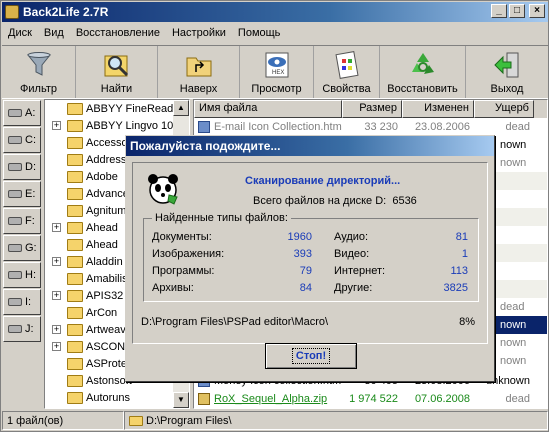 This screenshot has height=432, width=549. I want to click on stop-button: Стоп!, so click(311, 356).